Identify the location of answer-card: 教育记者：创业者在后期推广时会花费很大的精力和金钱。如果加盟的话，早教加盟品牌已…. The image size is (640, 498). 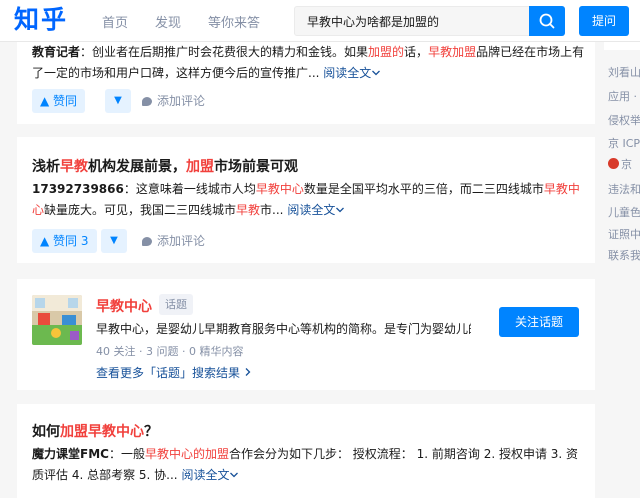
(306, 83).